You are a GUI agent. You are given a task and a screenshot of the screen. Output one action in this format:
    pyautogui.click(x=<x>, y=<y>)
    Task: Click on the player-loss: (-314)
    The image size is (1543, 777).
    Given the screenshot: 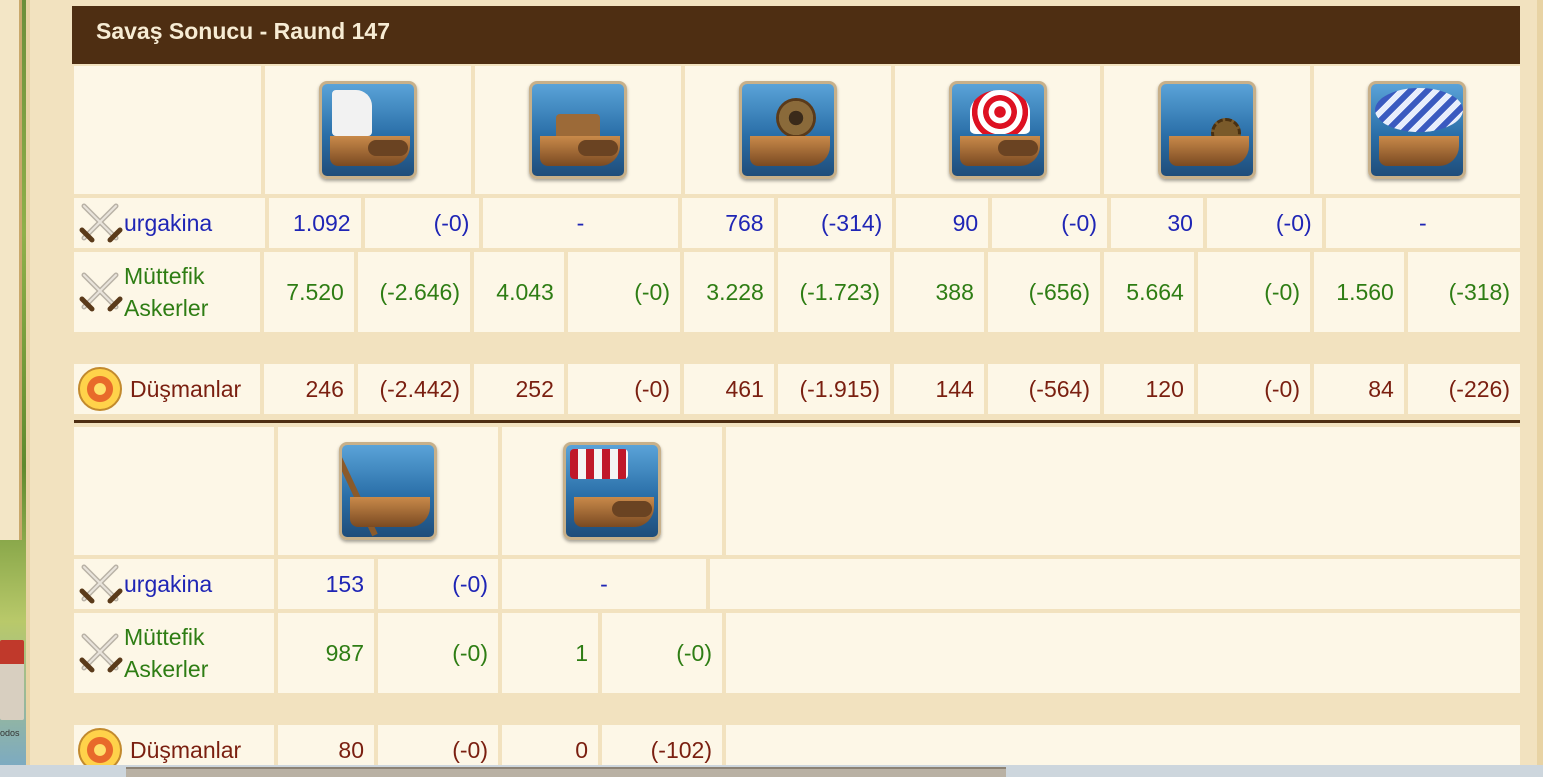 What is the action you would take?
    pyautogui.click(x=835, y=223)
    